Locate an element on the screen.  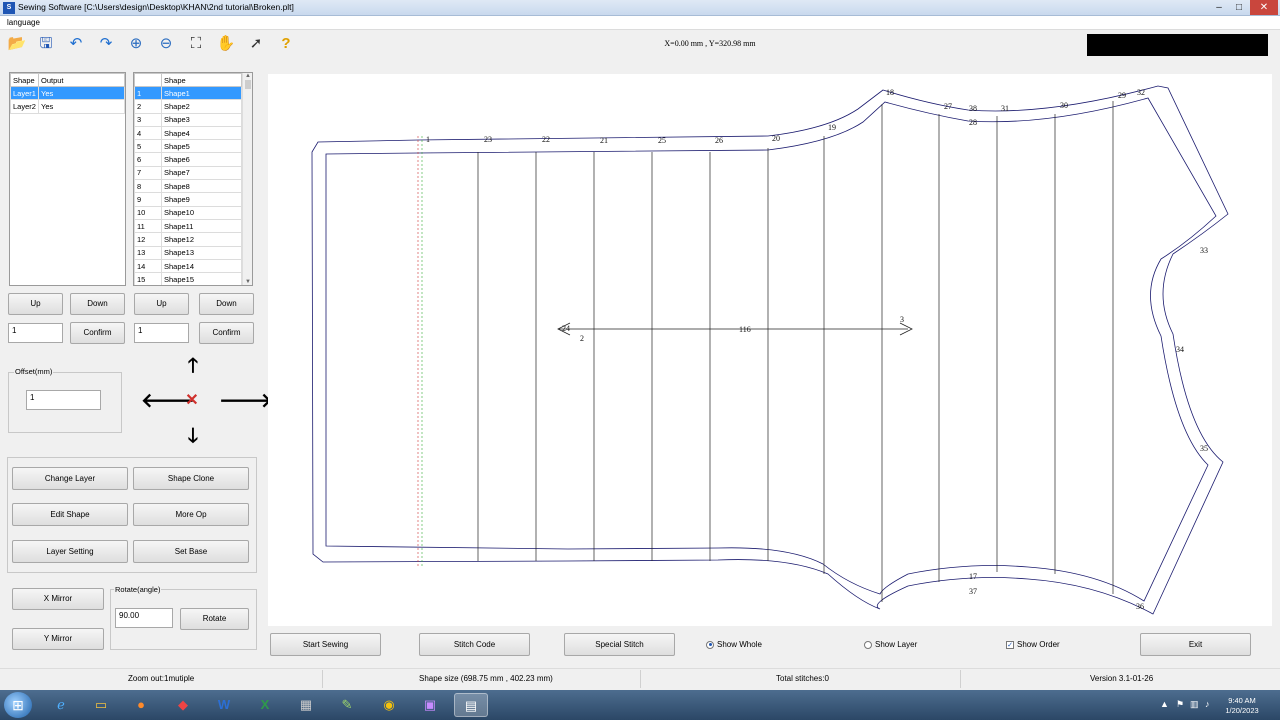
show-layer-label: Show Layer is located at coordinates (896, 644).